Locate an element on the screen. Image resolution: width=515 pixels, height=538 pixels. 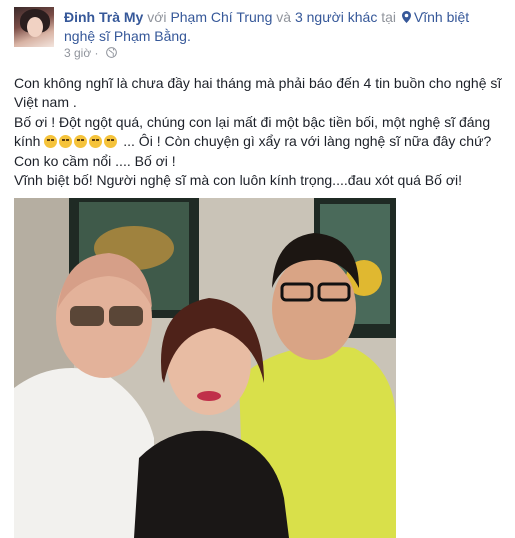
at-text: tại is located at coordinates (389, 17).